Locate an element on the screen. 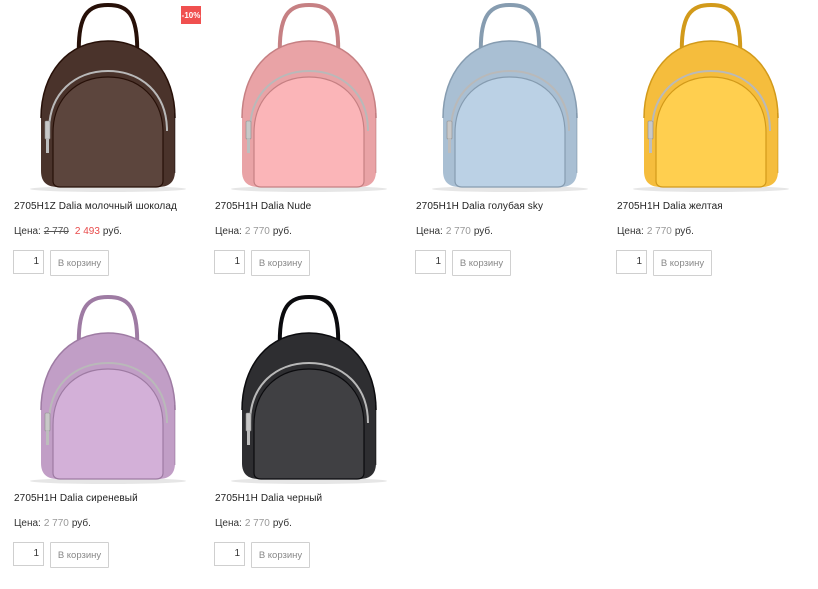  product-name: 2705H1H Dalia черный is located at coordinates (268, 498).